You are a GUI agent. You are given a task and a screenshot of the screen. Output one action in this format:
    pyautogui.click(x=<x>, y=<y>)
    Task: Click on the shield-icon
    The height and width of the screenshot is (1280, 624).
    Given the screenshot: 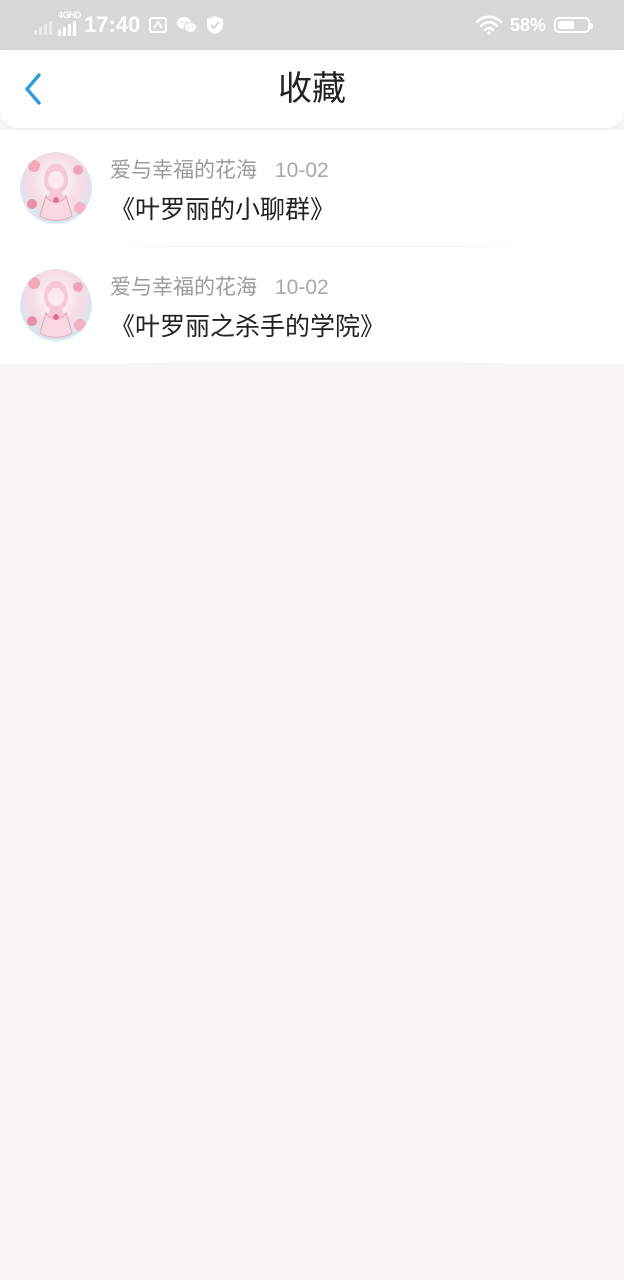 What is the action you would take?
    pyautogui.click(x=215, y=25)
    